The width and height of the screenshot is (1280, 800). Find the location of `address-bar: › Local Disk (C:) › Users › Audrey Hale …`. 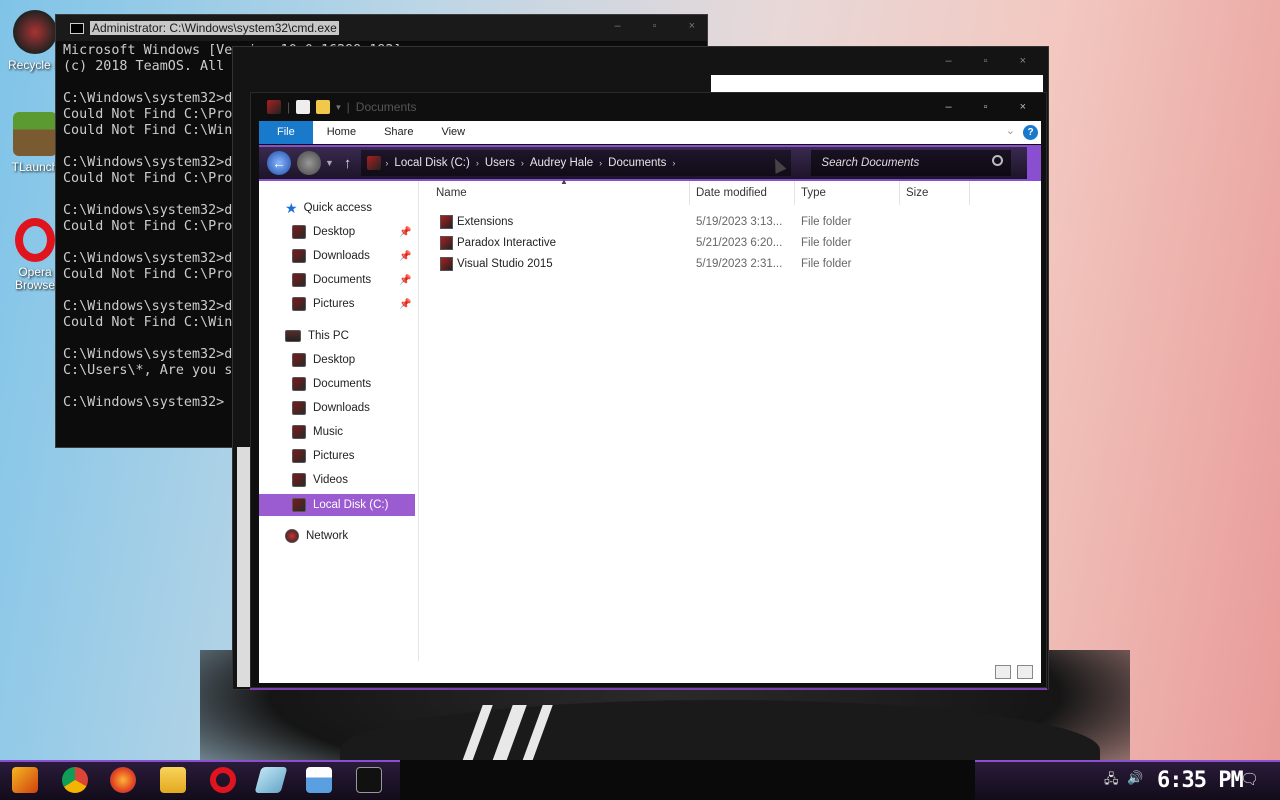

address-bar: › Local Disk (C:) › Users › Audrey Hale … is located at coordinates (576, 163).